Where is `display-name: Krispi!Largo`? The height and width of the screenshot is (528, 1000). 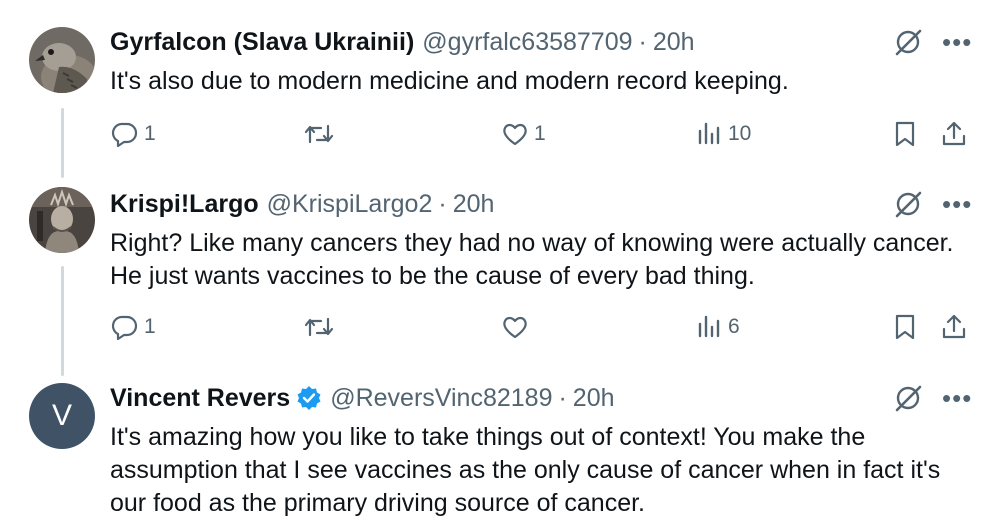
display-name: Krispi!Largo is located at coordinates (184, 204).